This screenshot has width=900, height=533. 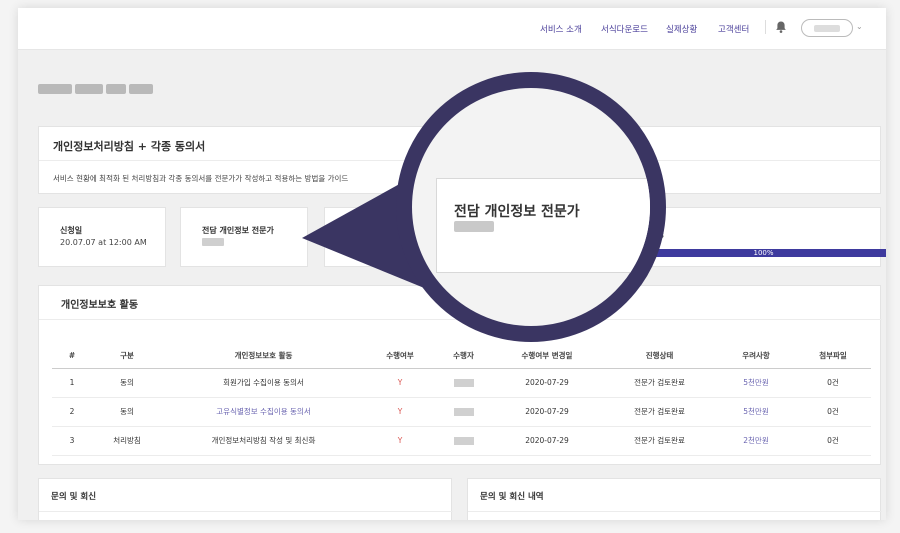 I want to click on lens-expert-title: 전담 개인정보 전문가, so click(x=517, y=212).